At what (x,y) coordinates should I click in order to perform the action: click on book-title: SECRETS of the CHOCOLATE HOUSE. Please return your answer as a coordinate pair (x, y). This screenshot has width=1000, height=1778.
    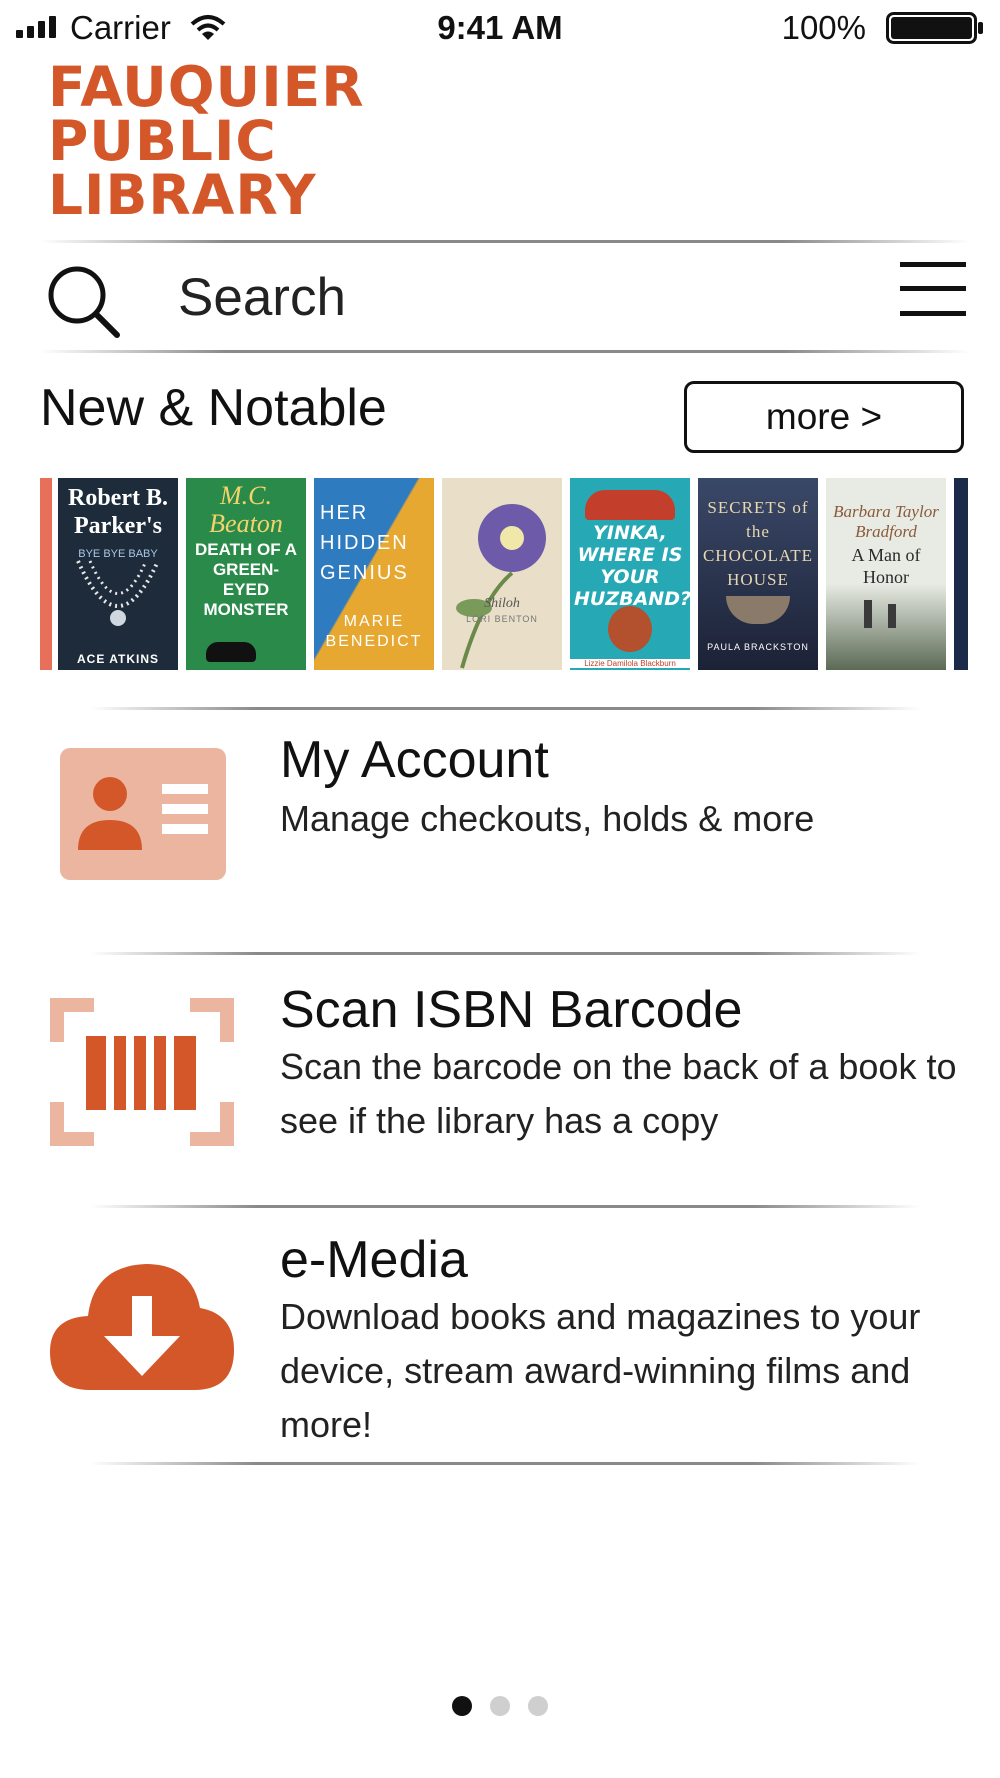
    Looking at the image, I should click on (758, 543).